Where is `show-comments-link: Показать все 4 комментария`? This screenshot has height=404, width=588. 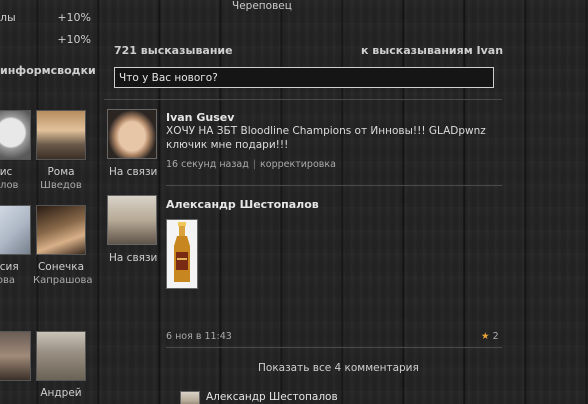 show-comments-link: Показать все 4 комментария is located at coordinates (338, 368).